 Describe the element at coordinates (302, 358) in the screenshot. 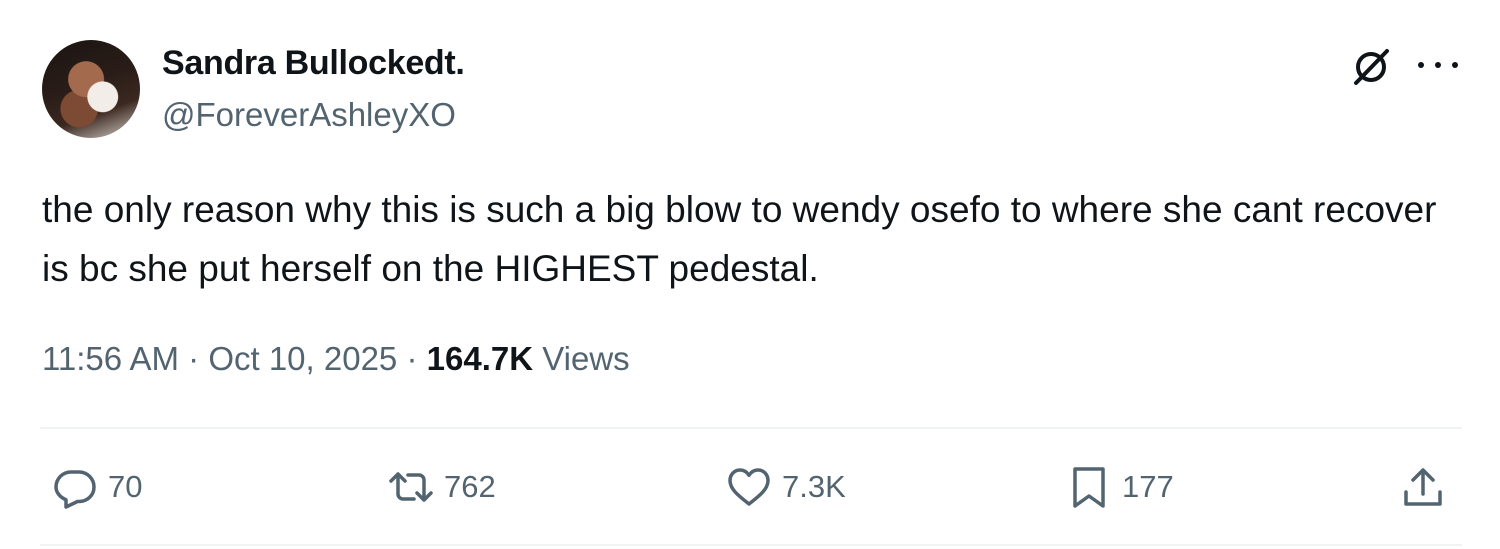

I see `tweet-date: Oct 10, 2025` at that location.